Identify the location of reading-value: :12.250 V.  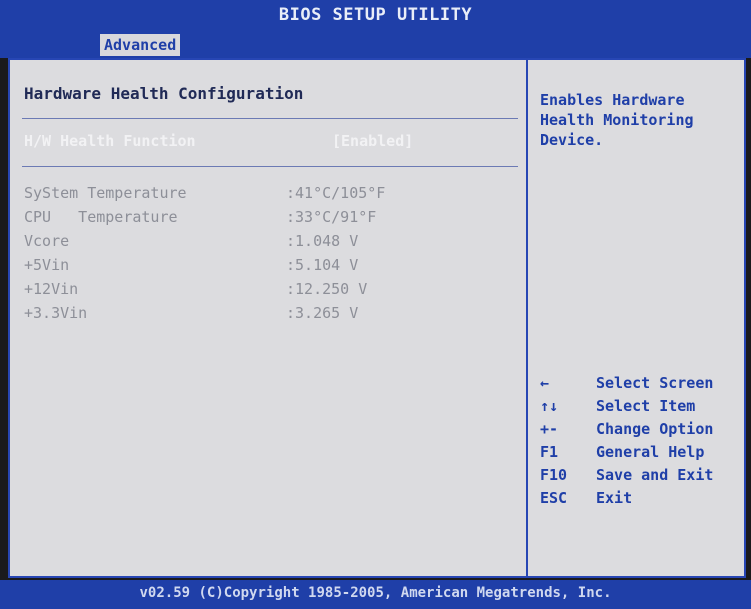
(327, 289).